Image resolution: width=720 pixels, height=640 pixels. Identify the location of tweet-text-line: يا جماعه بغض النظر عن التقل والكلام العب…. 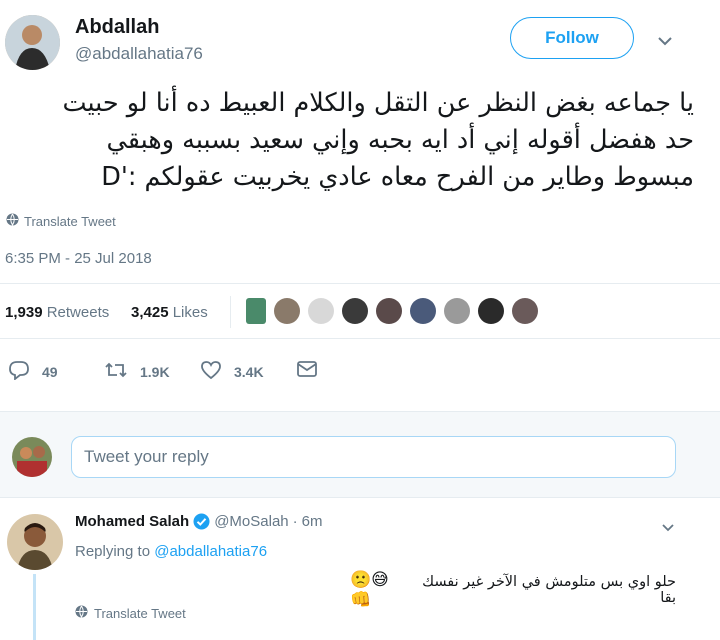
(378, 103).